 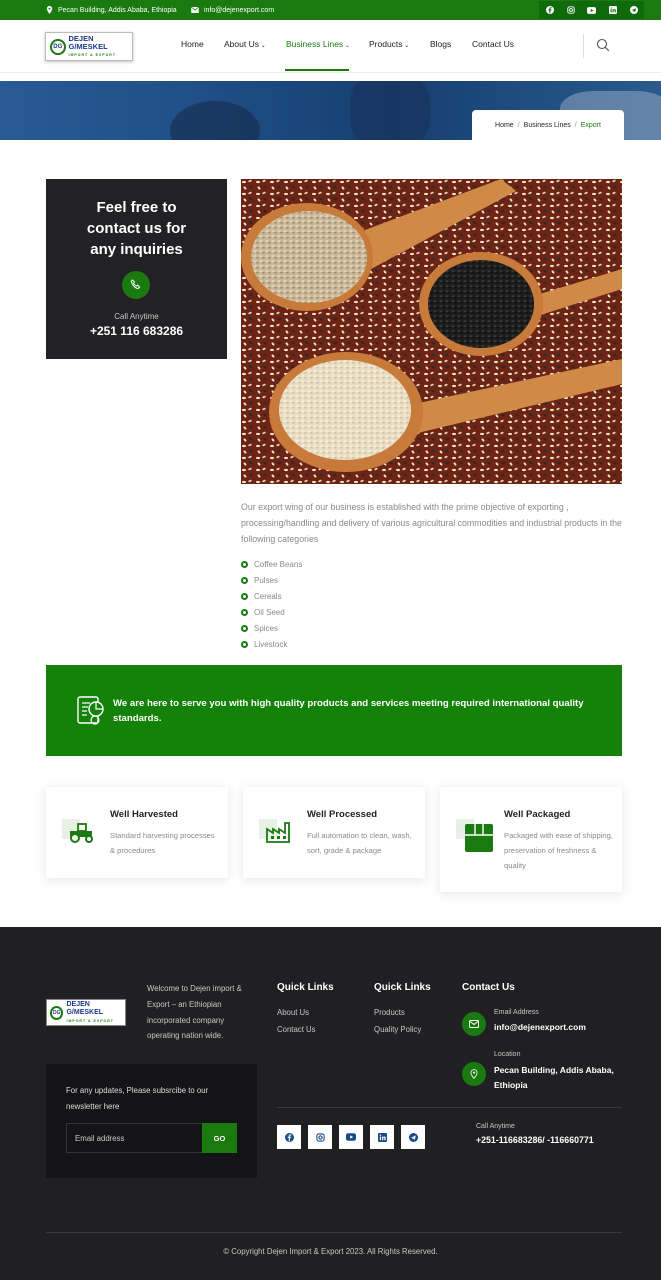 What do you see at coordinates (389, 1012) in the screenshot?
I see `footer-link-products: Products` at bounding box center [389, 1012].